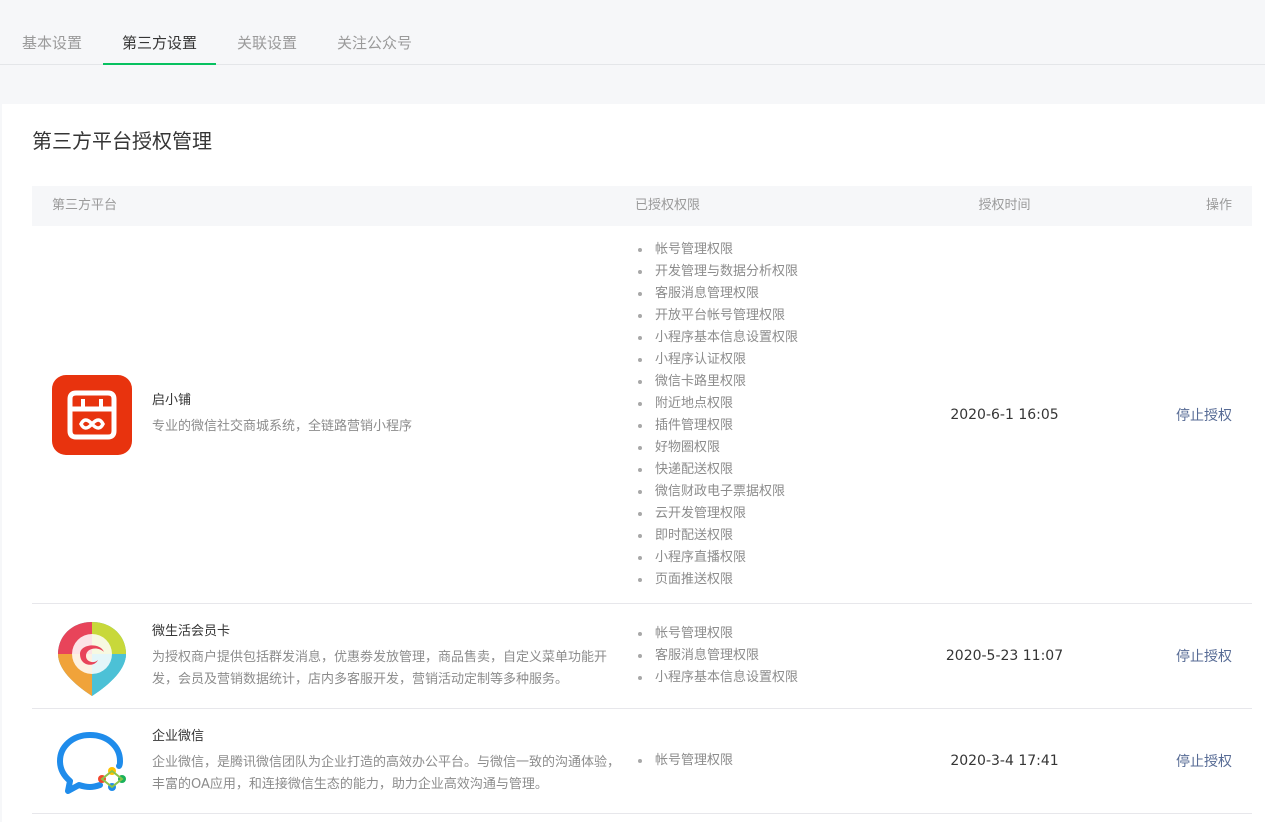  I want to click on permission-list: 帐号管理权限, so click(776, 761).